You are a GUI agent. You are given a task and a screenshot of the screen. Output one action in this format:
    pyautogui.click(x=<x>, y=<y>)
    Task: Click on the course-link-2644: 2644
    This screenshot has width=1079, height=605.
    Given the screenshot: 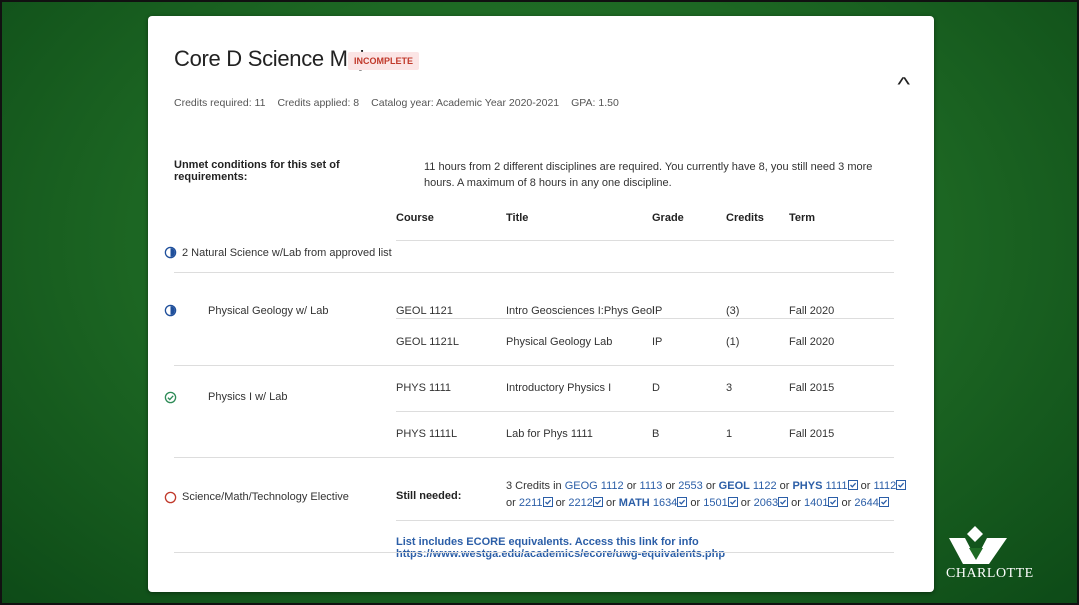 What is the action you would take?
    pyautogui.click(x=866, y=503)
    